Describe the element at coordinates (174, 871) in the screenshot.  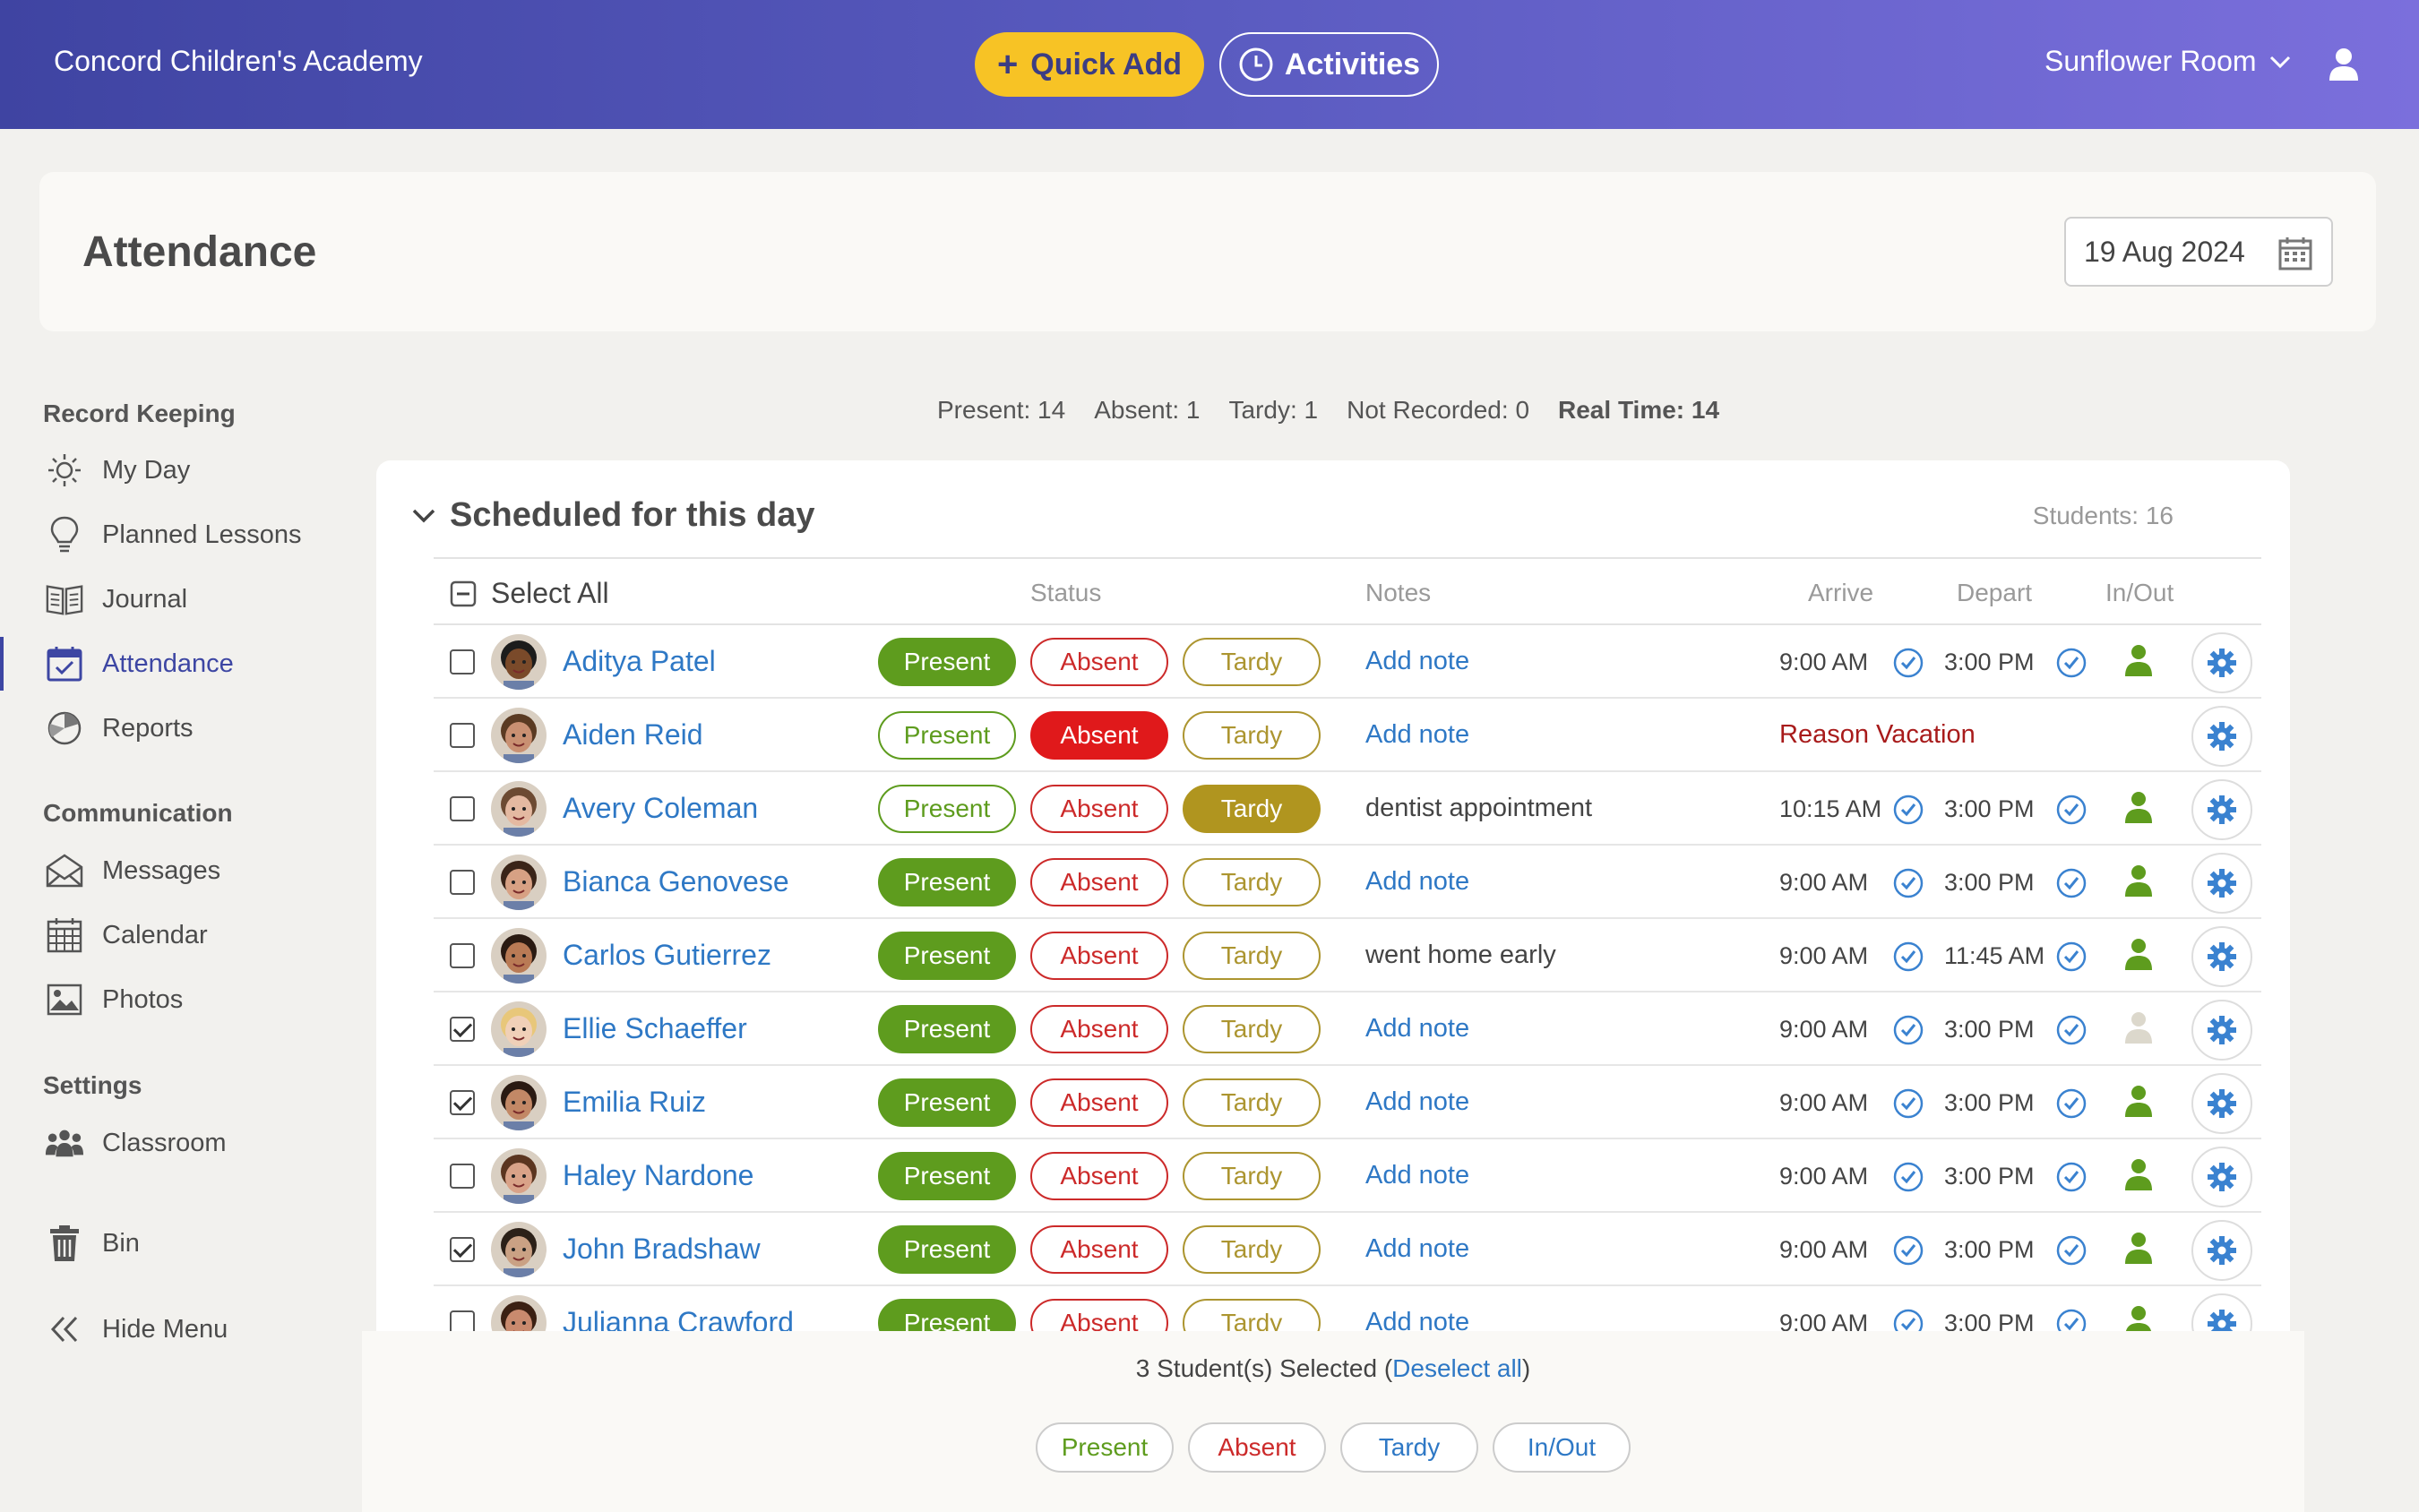
I see `sidebar-item-messages: Messages` at that location.